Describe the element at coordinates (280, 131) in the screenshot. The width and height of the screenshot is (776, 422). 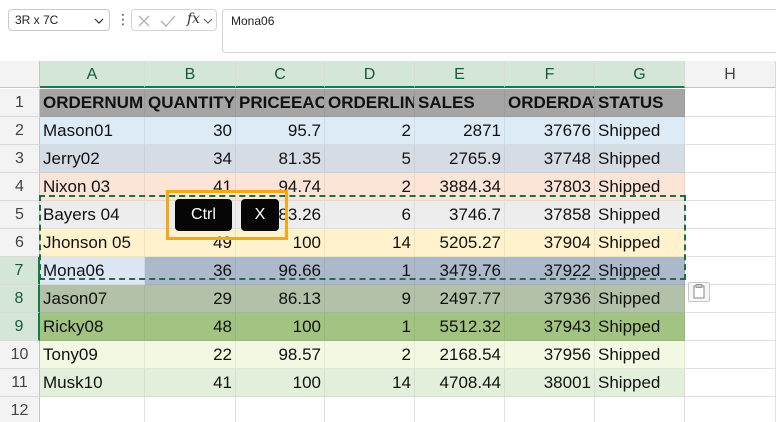
I see `cell-c2: 95.7` at that location.